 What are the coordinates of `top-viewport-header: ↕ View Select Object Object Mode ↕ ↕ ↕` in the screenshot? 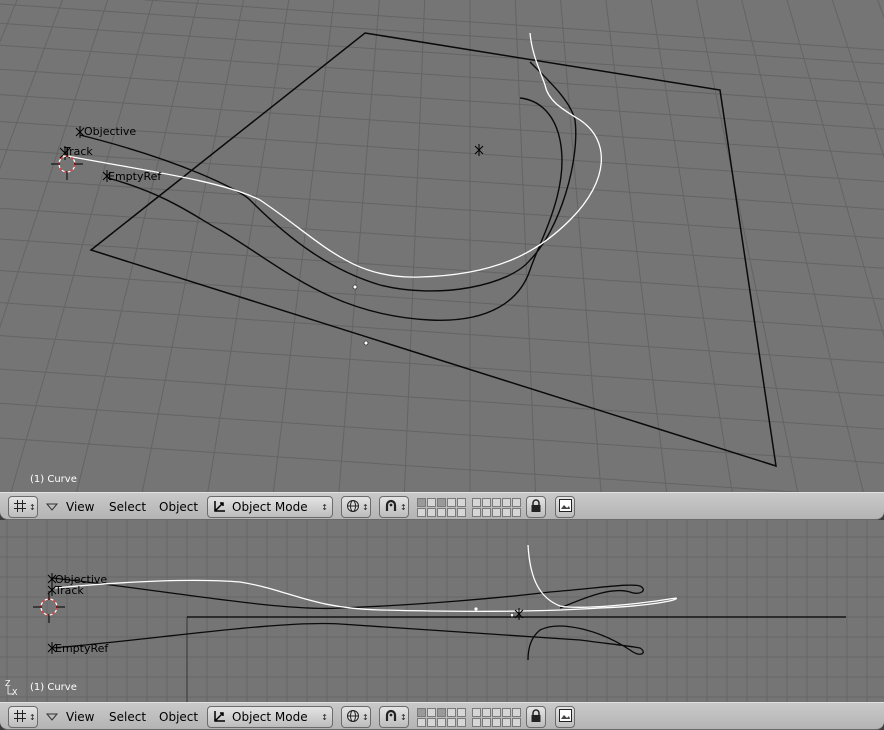 It's located at (442, 506).